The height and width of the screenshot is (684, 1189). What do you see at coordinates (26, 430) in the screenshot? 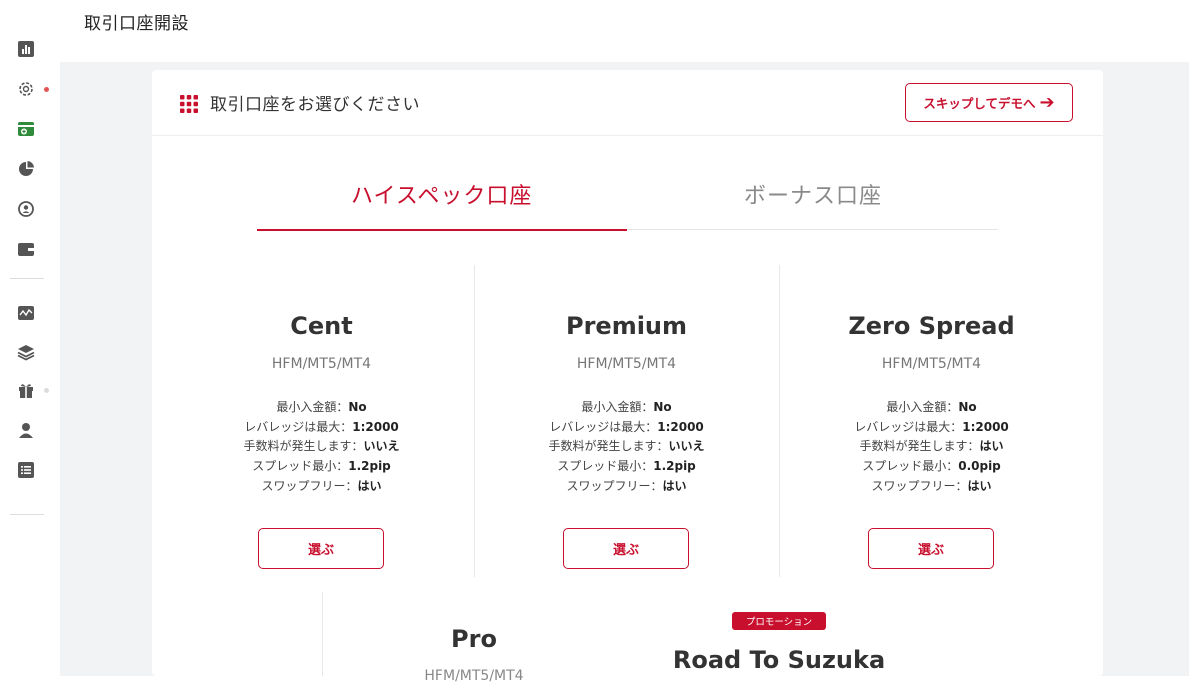
I see `person-icon` at bounding box center [26, 430].